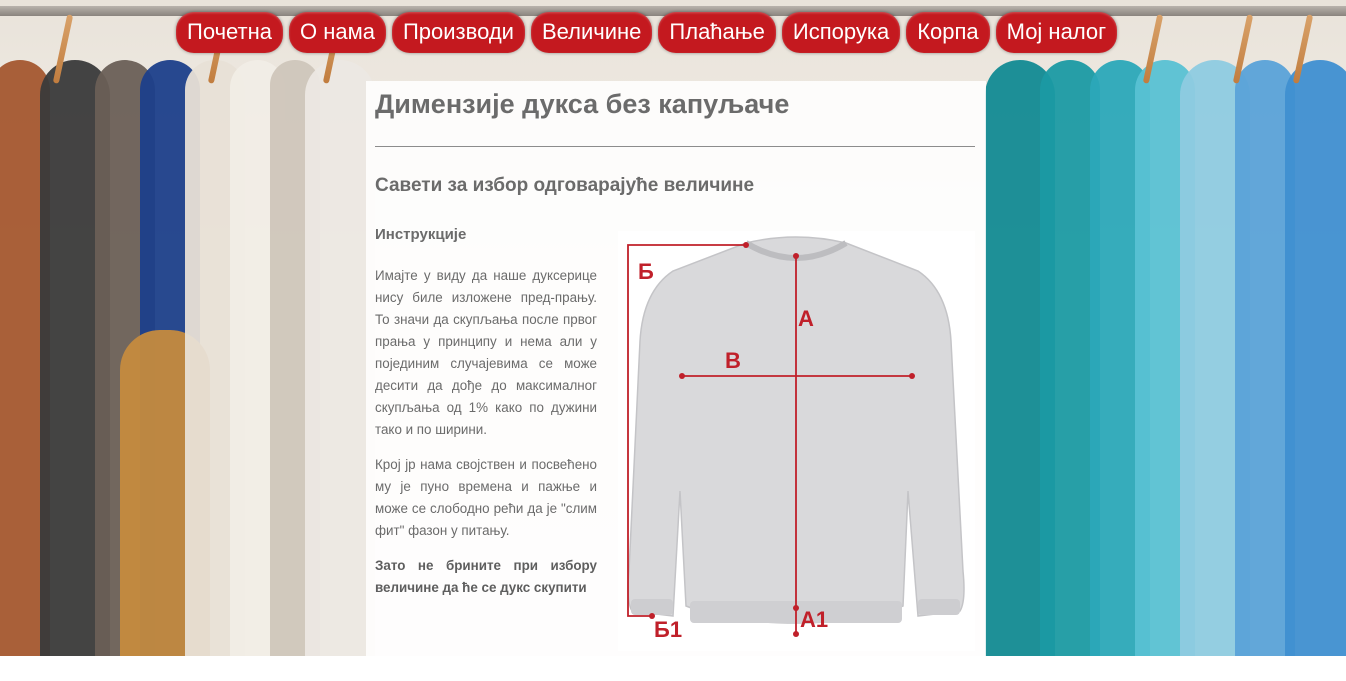 This screenshot has height=681, width=1346. What do you see at coordinates (421, 234) in the screenshot?
I see `instructions-heading: Инструкције` at bounding box center [421, 234].